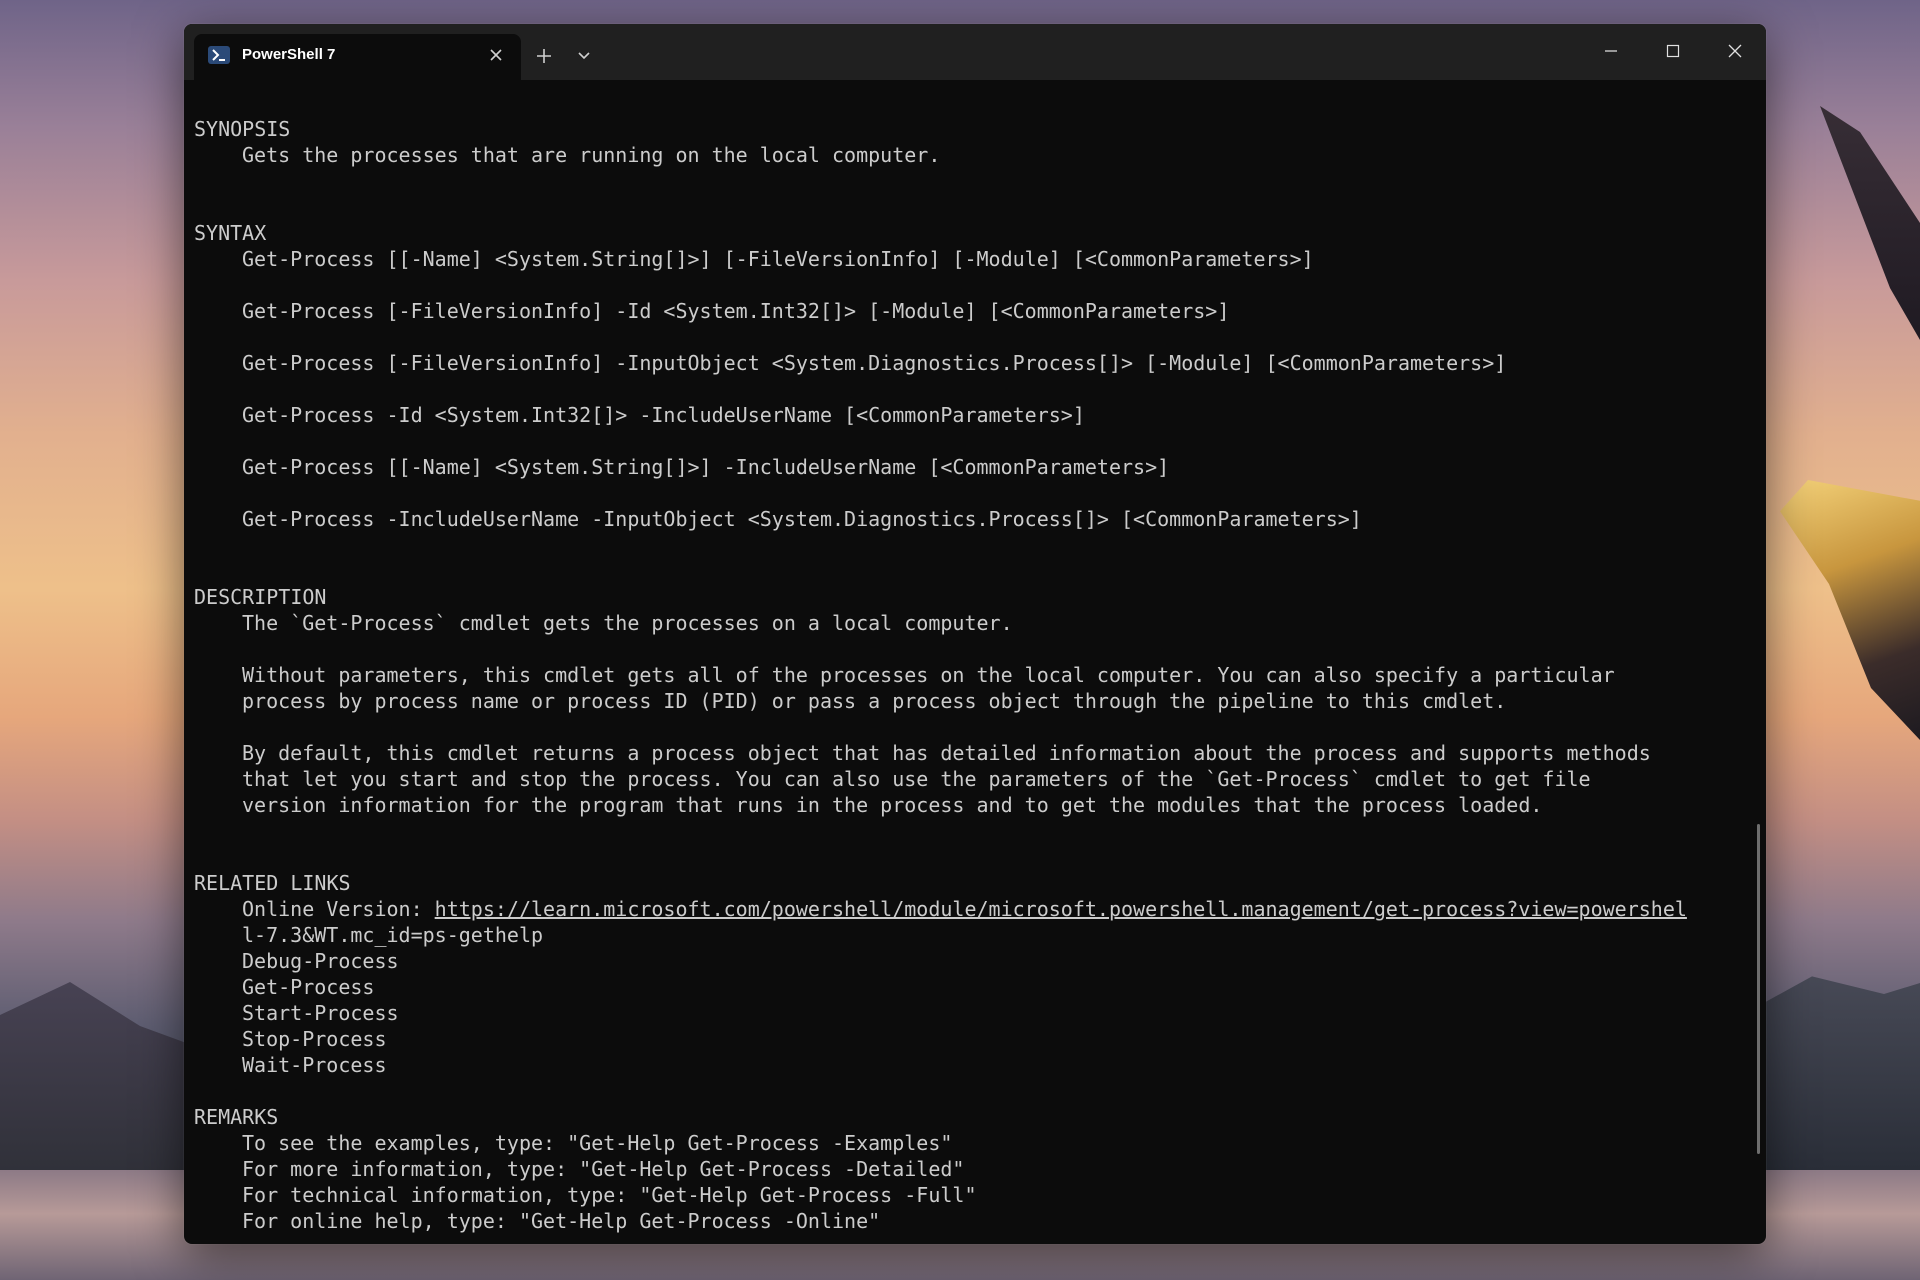  What do you see at coordinates (357, 57) in the screenshot?
I see `tab-powershell: PowerShell 7` at bounding box center [357, 57].